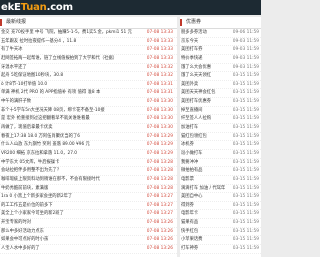 This screenshot has height=257, width=320. I want to click on deal-row-title: 五年跟友 拉时拉夜提作一基分4 ，11.8, so click(72, 42).